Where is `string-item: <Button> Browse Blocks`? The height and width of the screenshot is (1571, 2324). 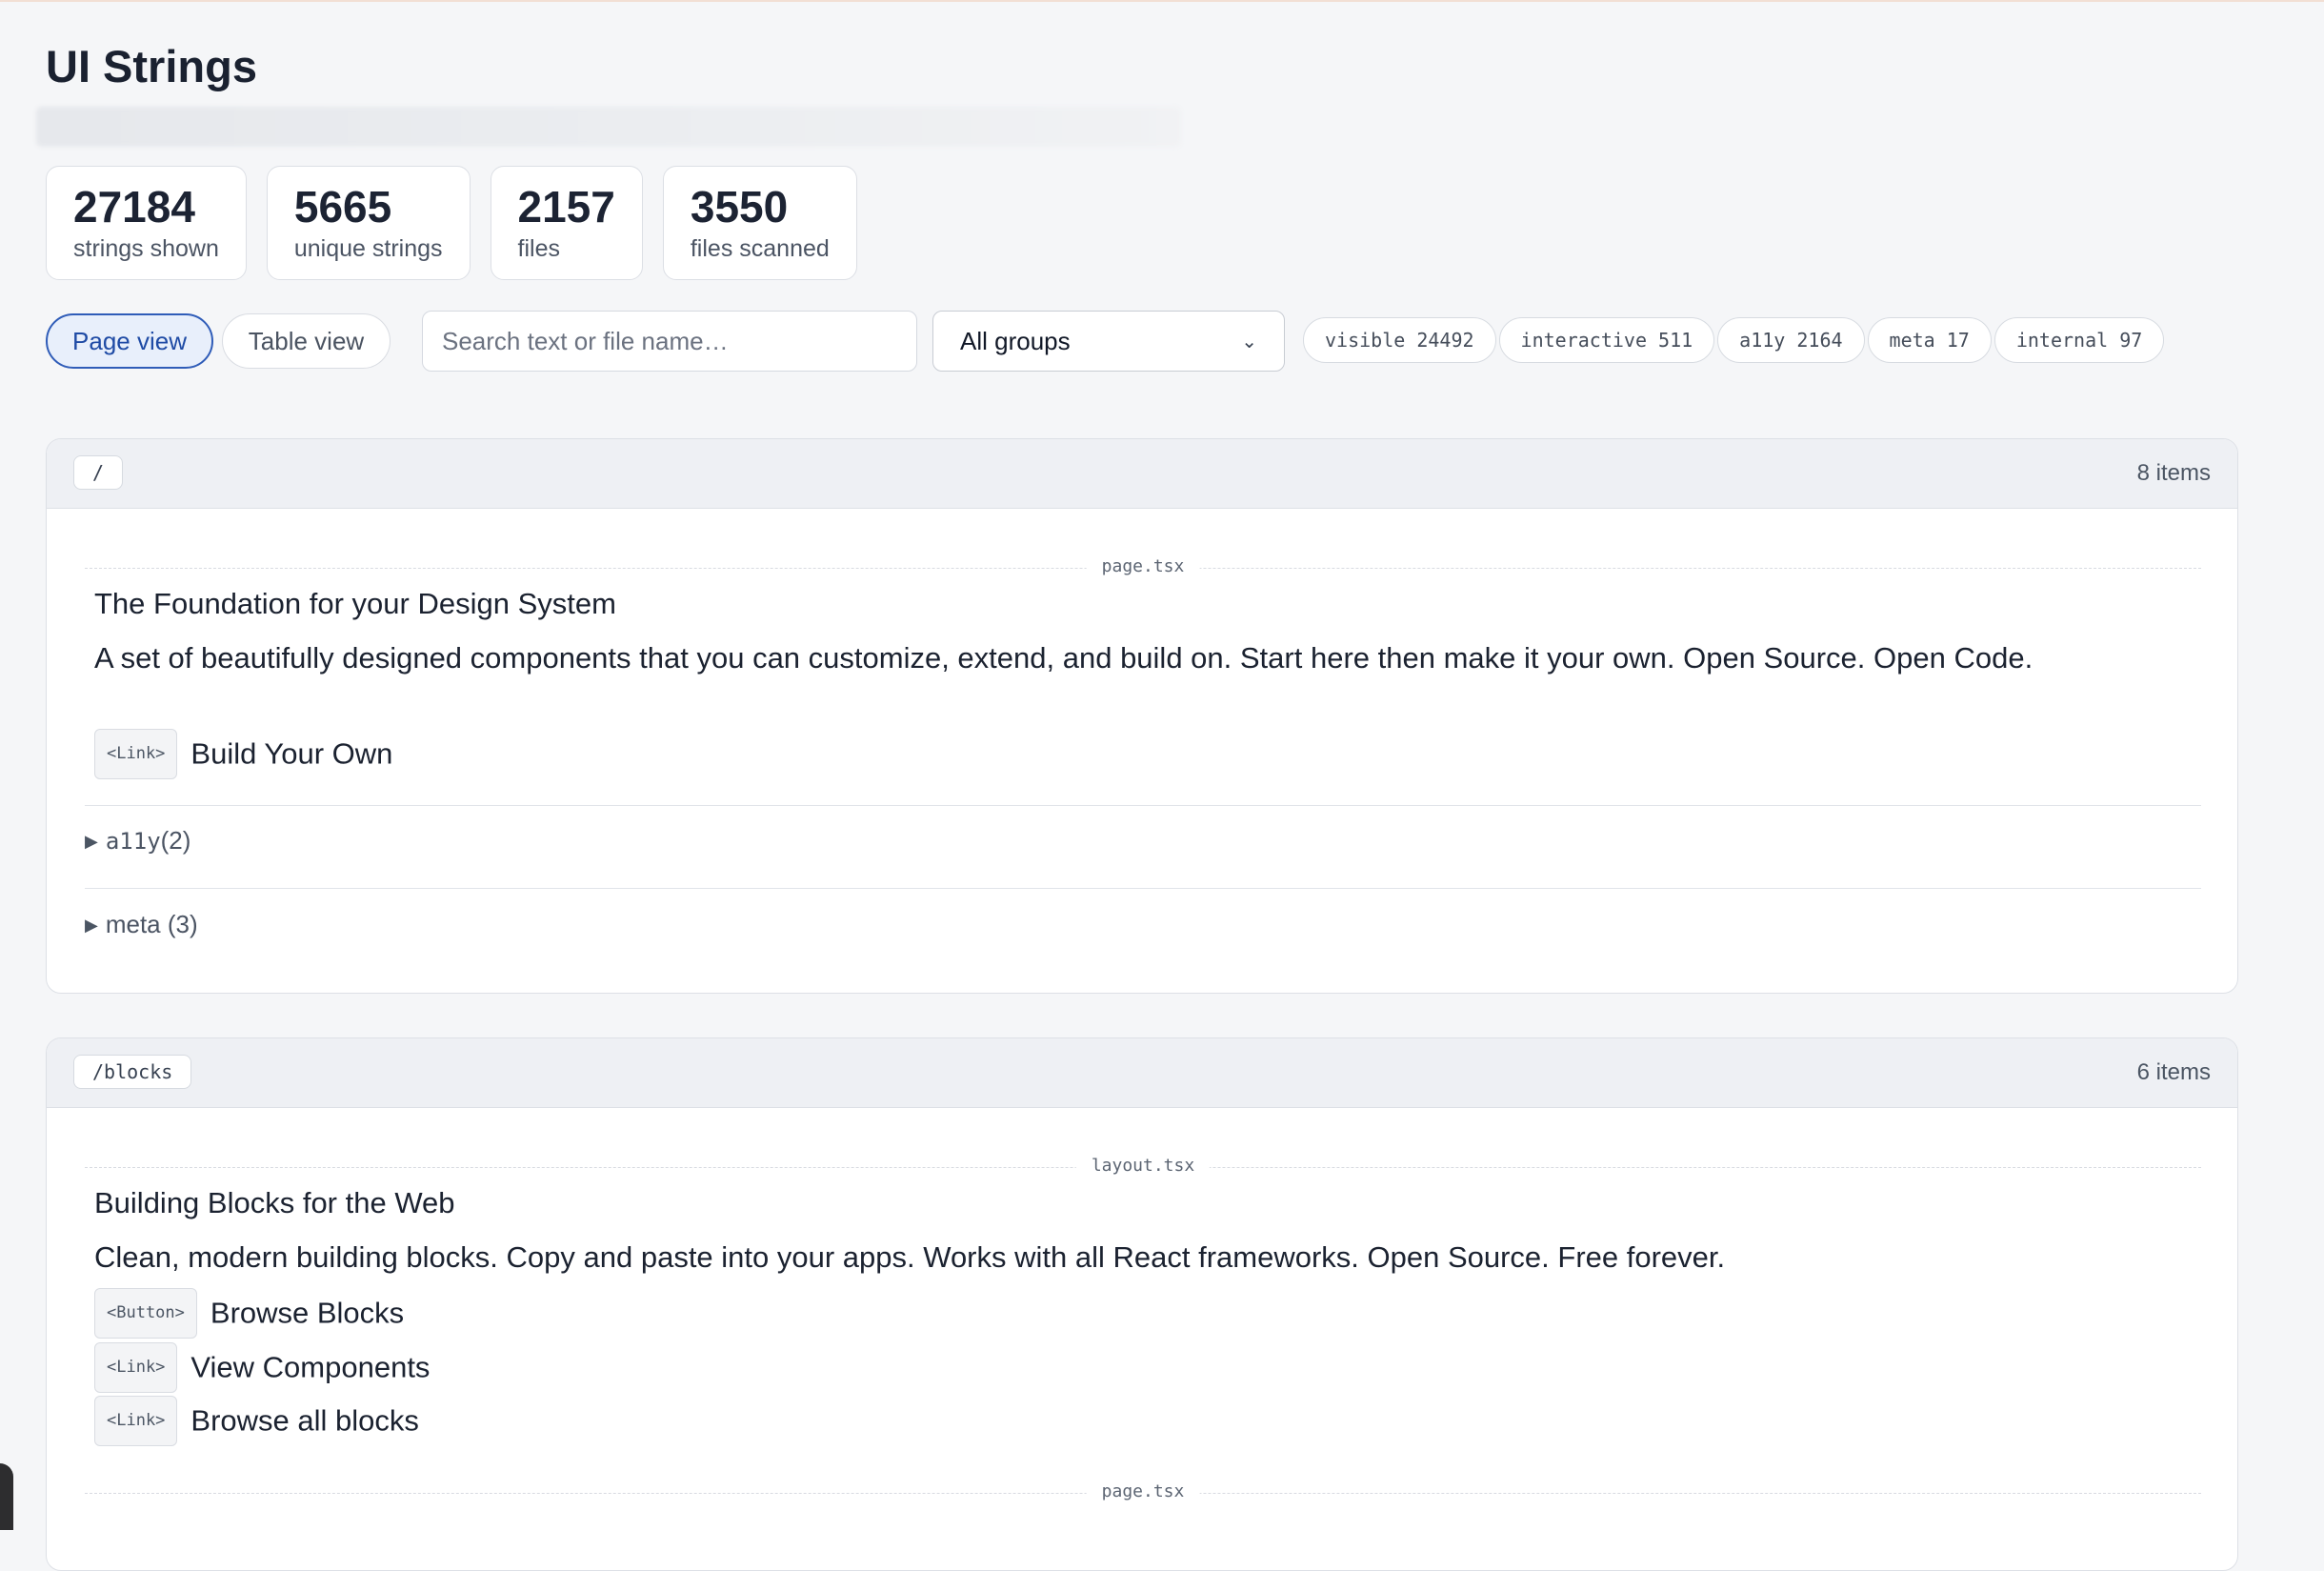 string-item: <Button> Browse Blocks is located at coordinates (250, 1314).